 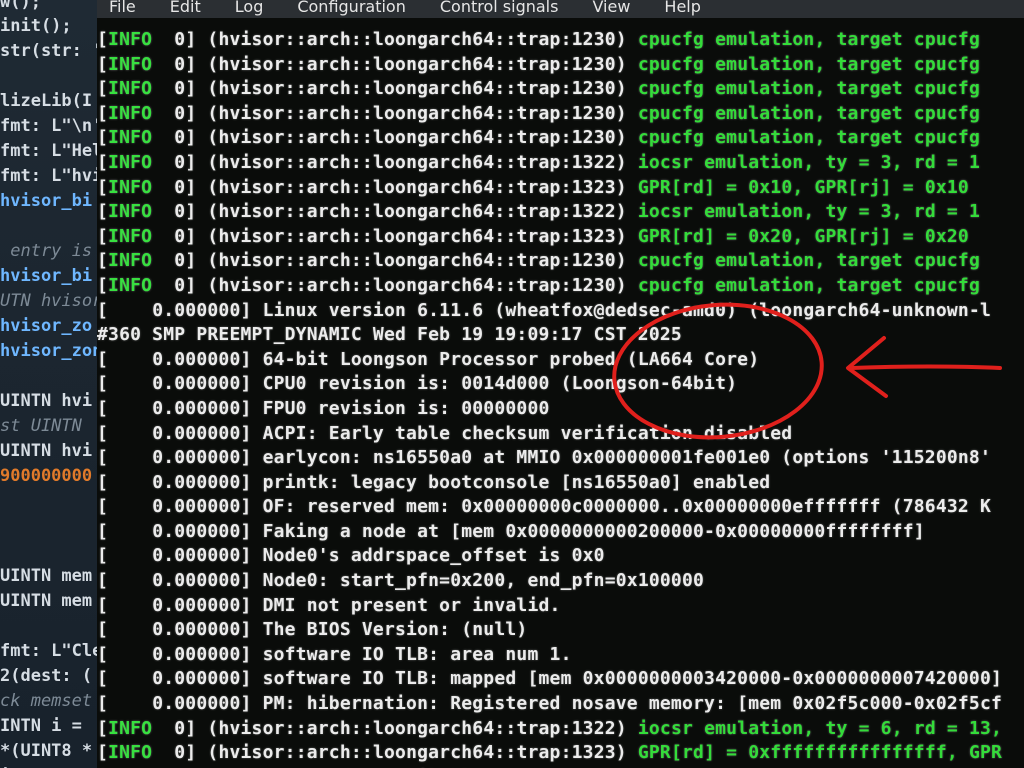 I want to click on kernel-message: The BIOS Version: (null), so click(x=389, y=630).